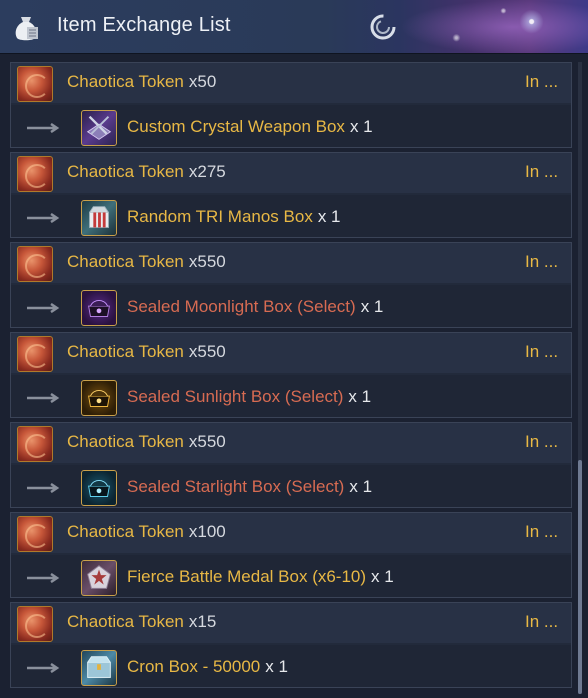 The image size is (588, 698). I want to click on starlight-box-icon, so click(99, 488).